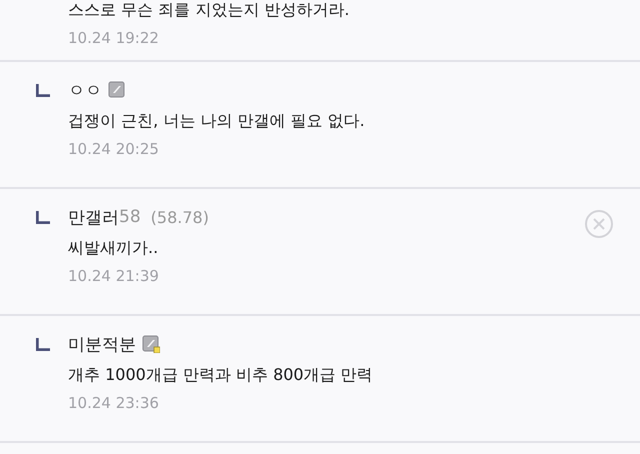 The width and height of the screenshot is (640, 454). Describe the element at coordinates (93, 217) in the screenshot. I see `commenter-name: 만갤러` at that location.